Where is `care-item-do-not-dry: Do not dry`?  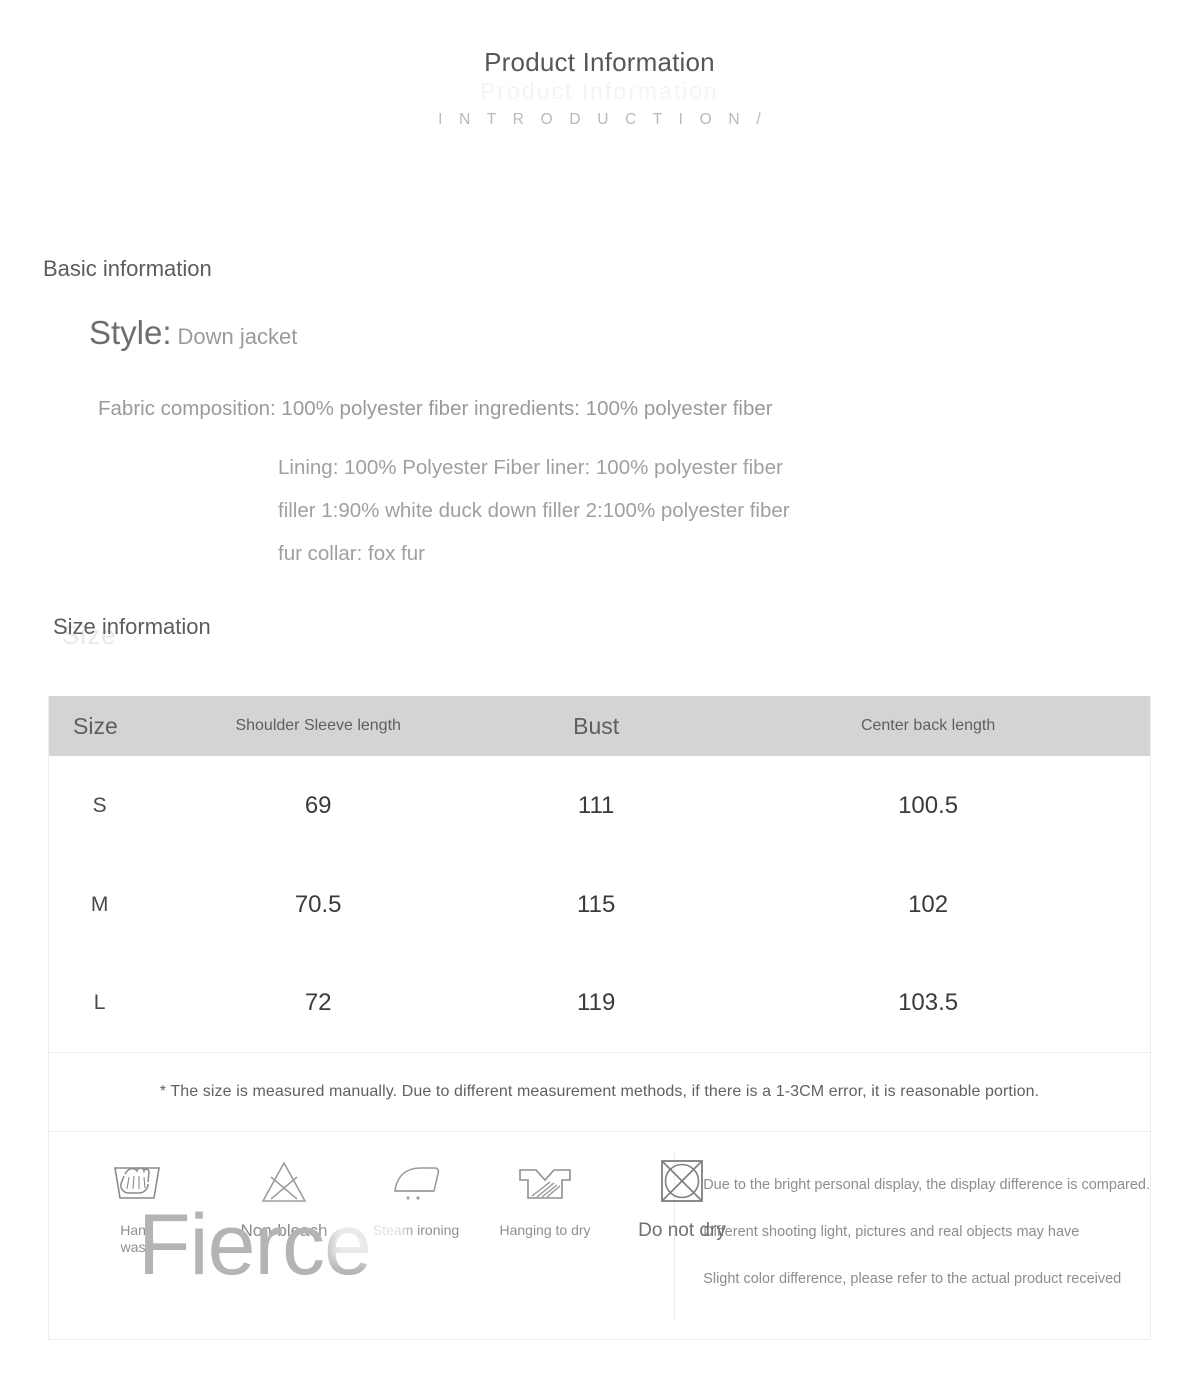
care-item-do-not-dry: Do not dry is located at coordinates (682, 1195).